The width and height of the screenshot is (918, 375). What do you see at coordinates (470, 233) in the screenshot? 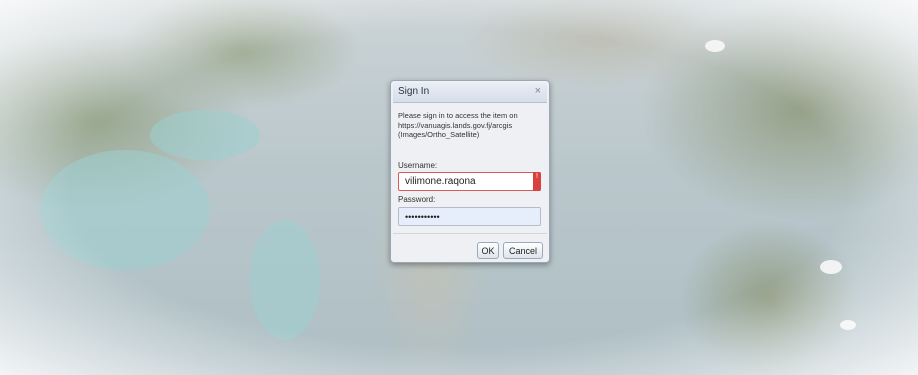
I see `dialog-divider` at bounding box center [470, 233].